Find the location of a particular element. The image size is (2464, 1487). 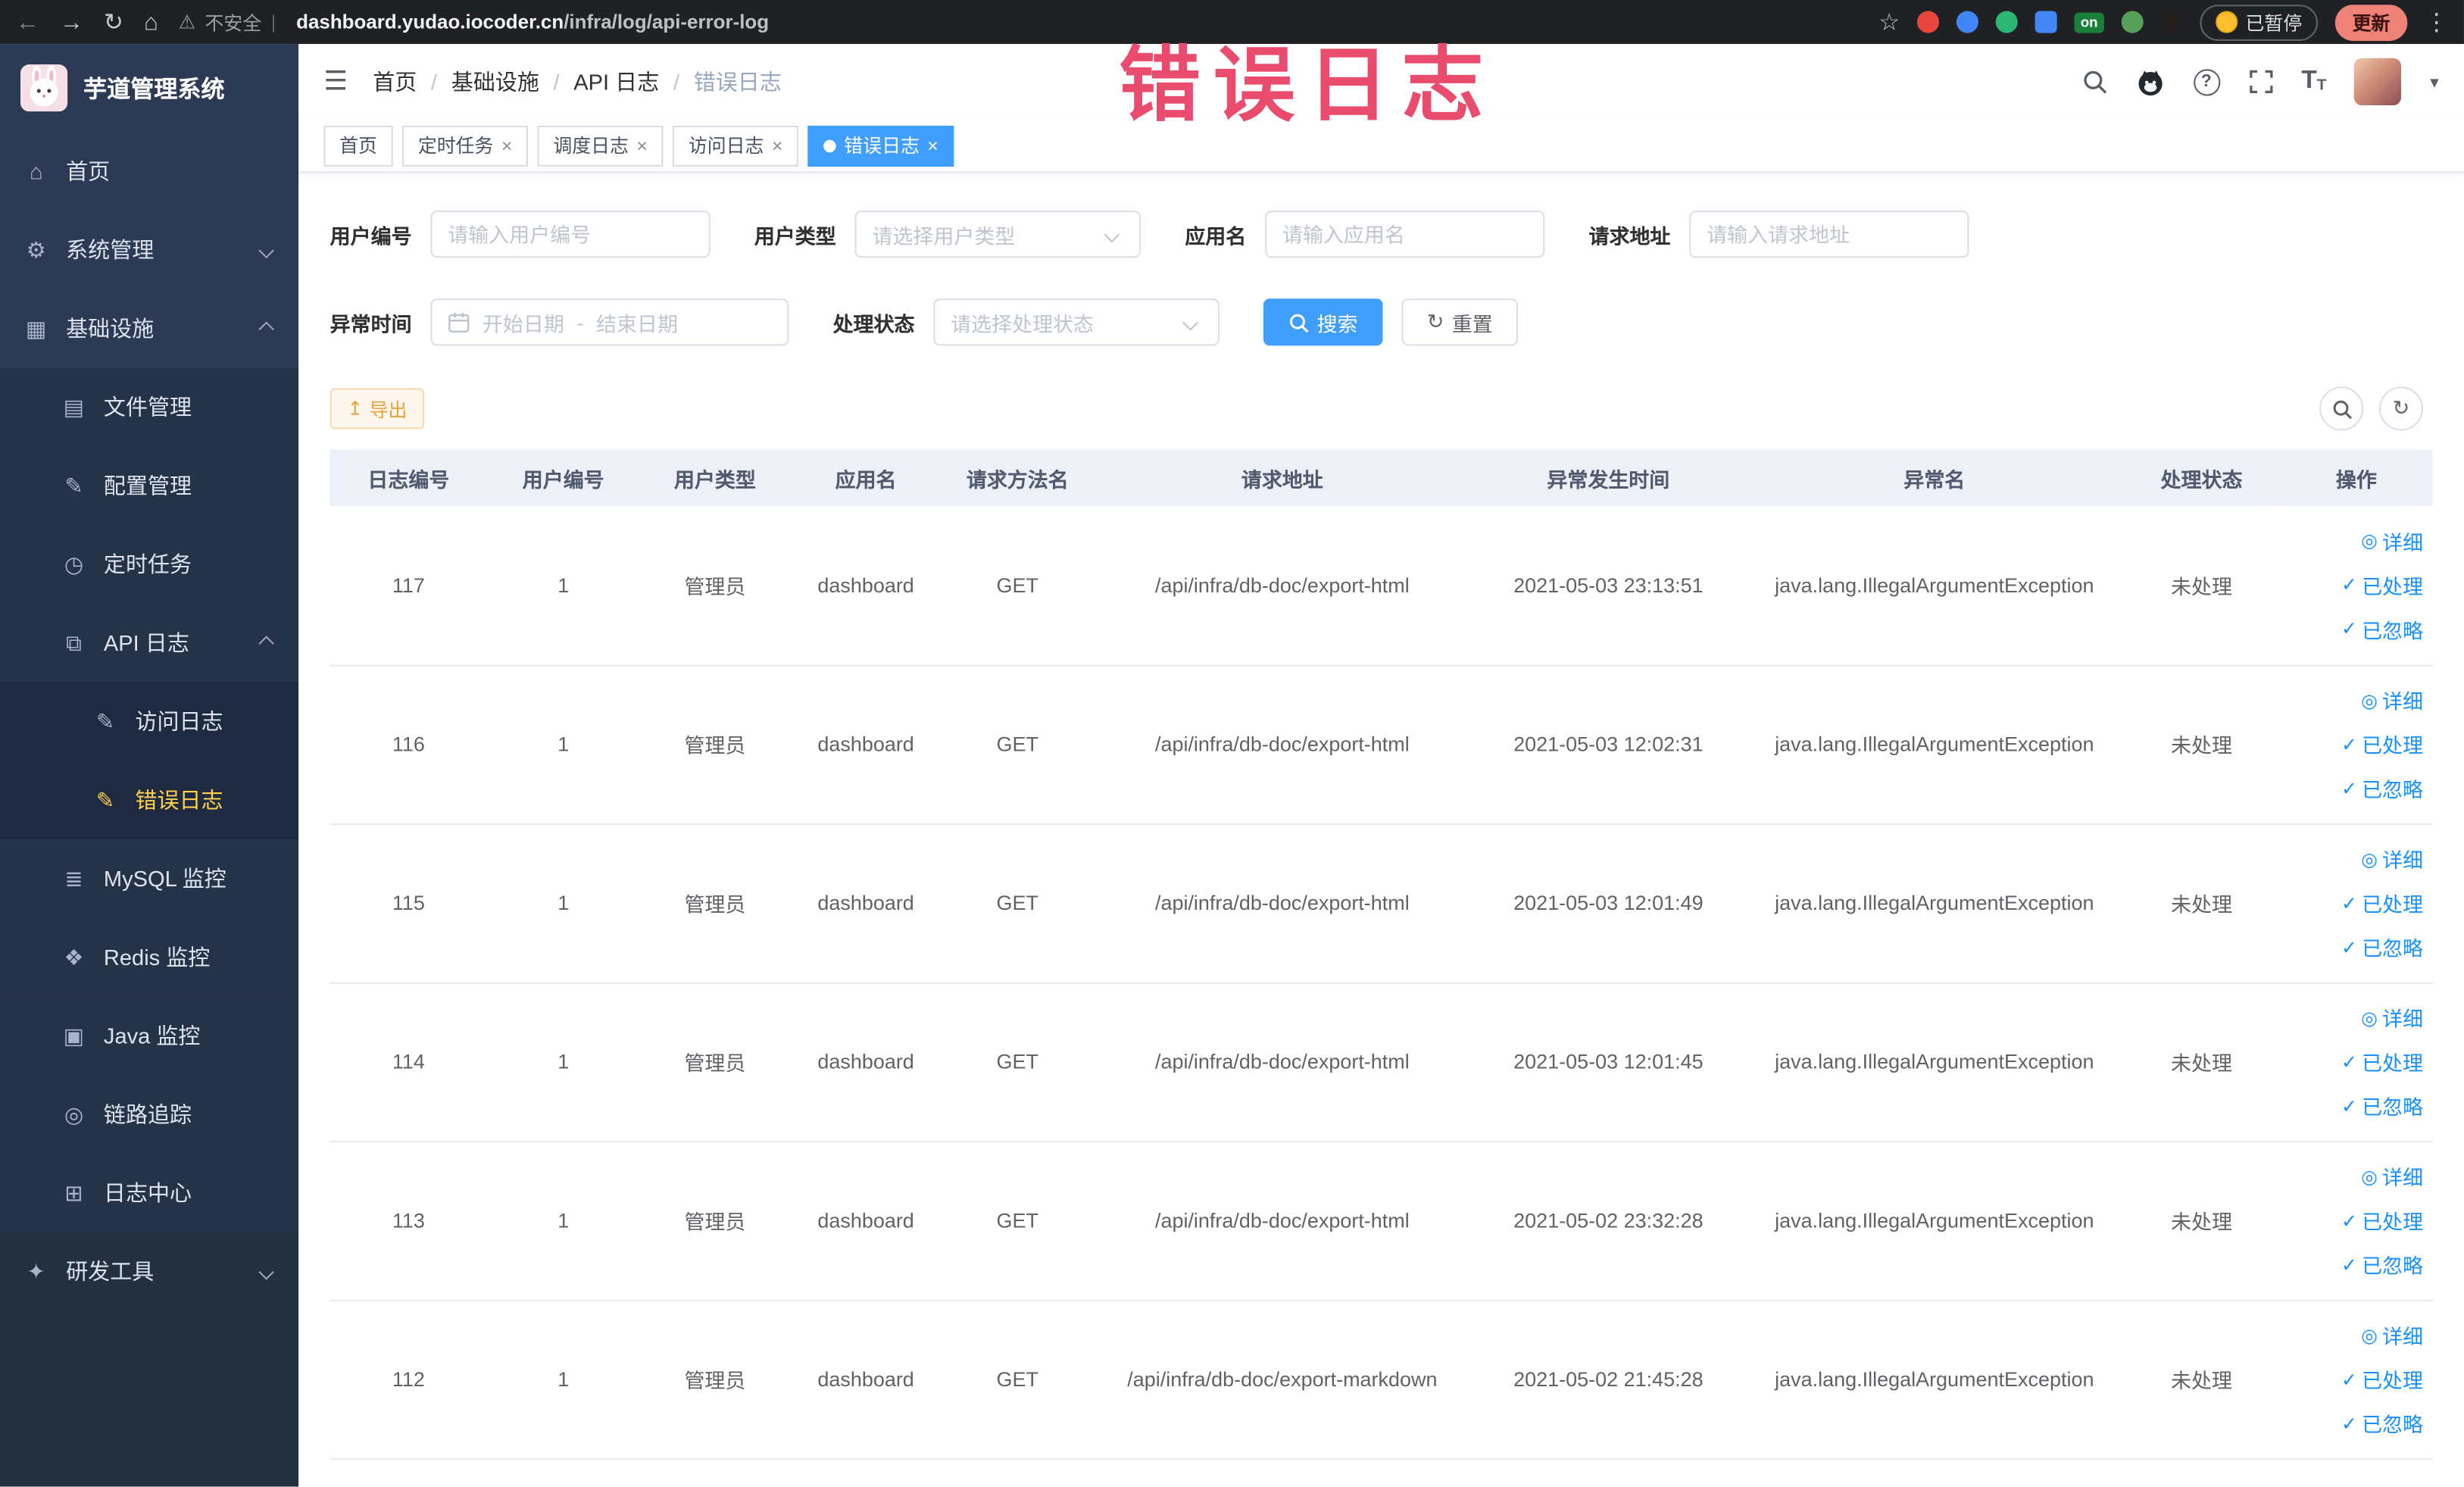

sidebar-item-log-center: ⊞ 日志中心 is located at coordinates (149, 1192).